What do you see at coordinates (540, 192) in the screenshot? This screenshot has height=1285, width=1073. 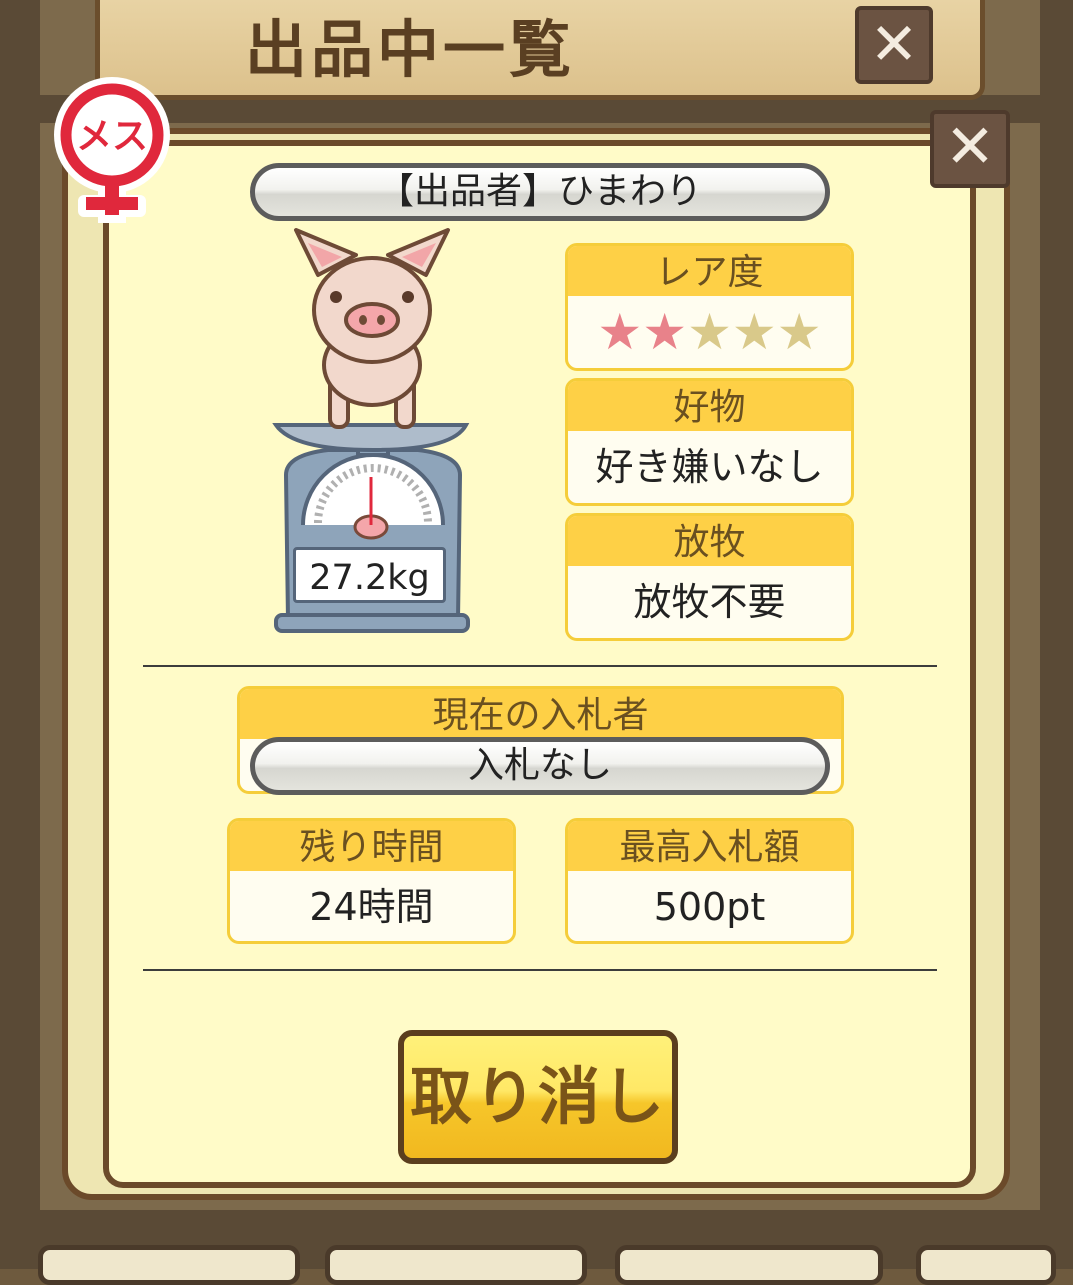 I see `seller-name: 【出品者】ひまわり` at bounding box center [540, 192].